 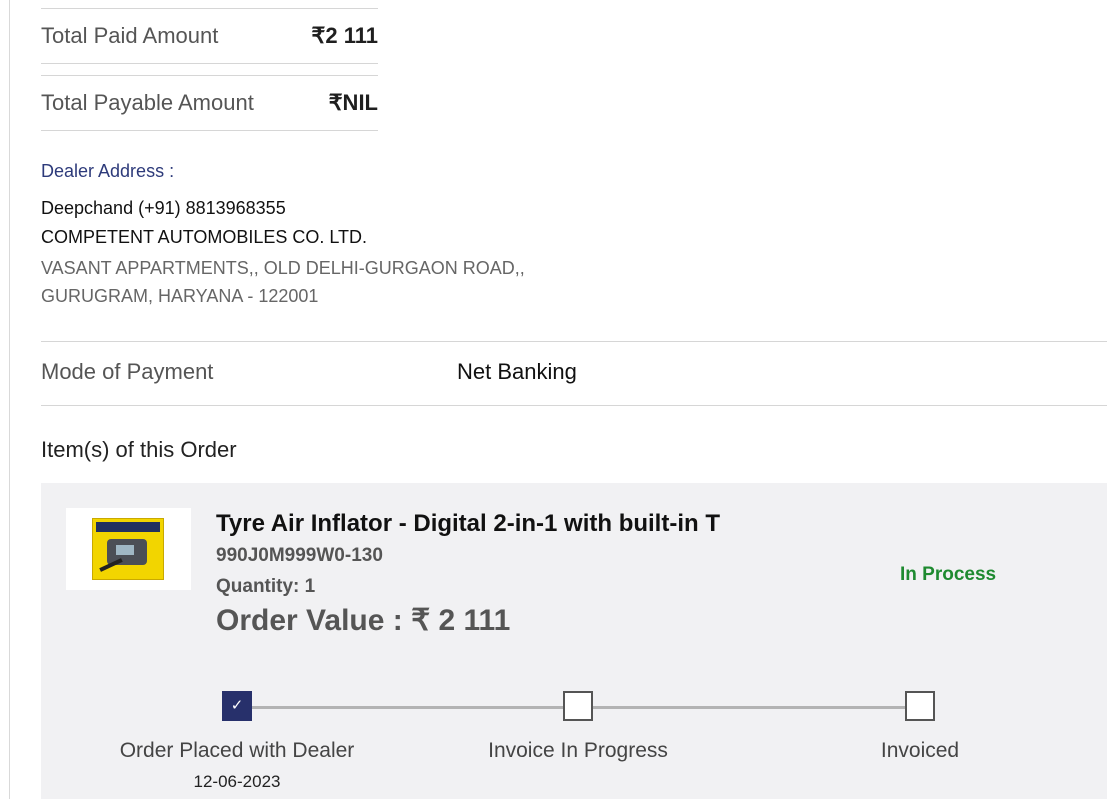 I want to click on payment-mode-row: Mode of Payment Net Banking, so click(x=574, y=373).